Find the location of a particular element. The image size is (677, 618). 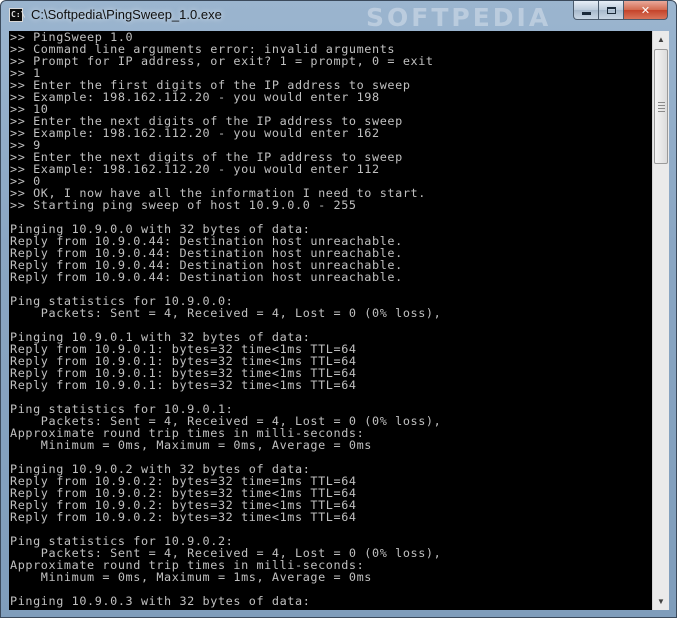

window-title: C:\Softpedia\PingSweep_1.0.exe is located at coordinates (126, 14).